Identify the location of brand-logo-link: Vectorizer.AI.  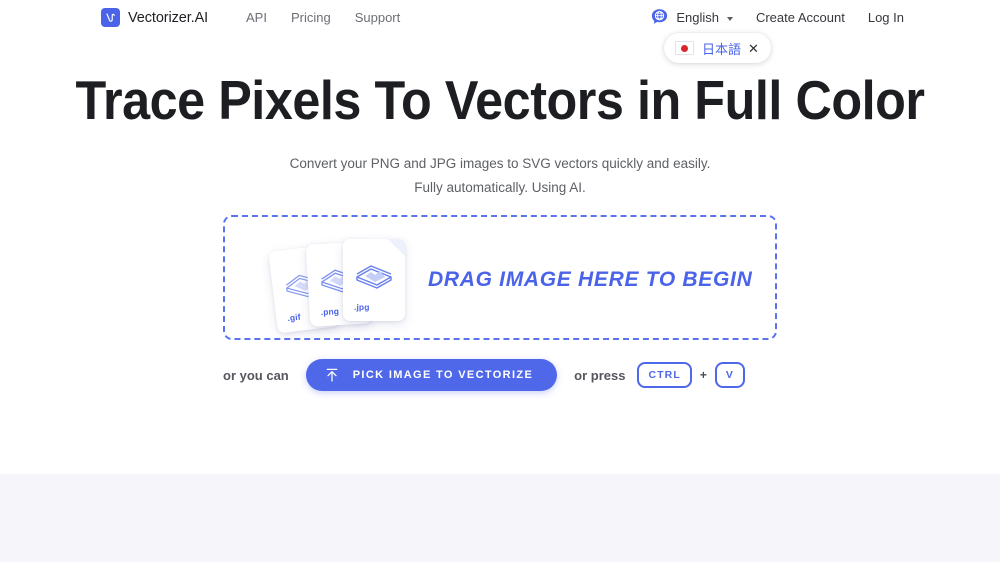
(154, 17).